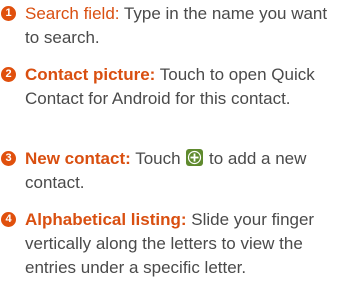  What do you see at coordinates (106, 219) in the screenshot?
I see `item-term: Alphabetical listing:` at bounding box center [106, 219].